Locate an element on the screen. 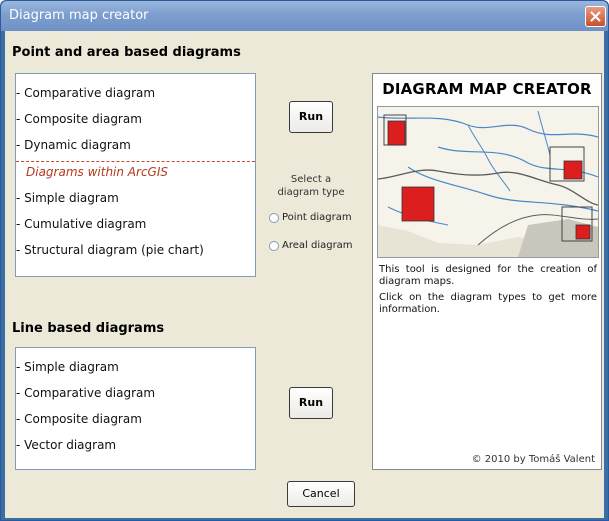  list-item: - Cumulative diagram is located at coordinates (81, 224).